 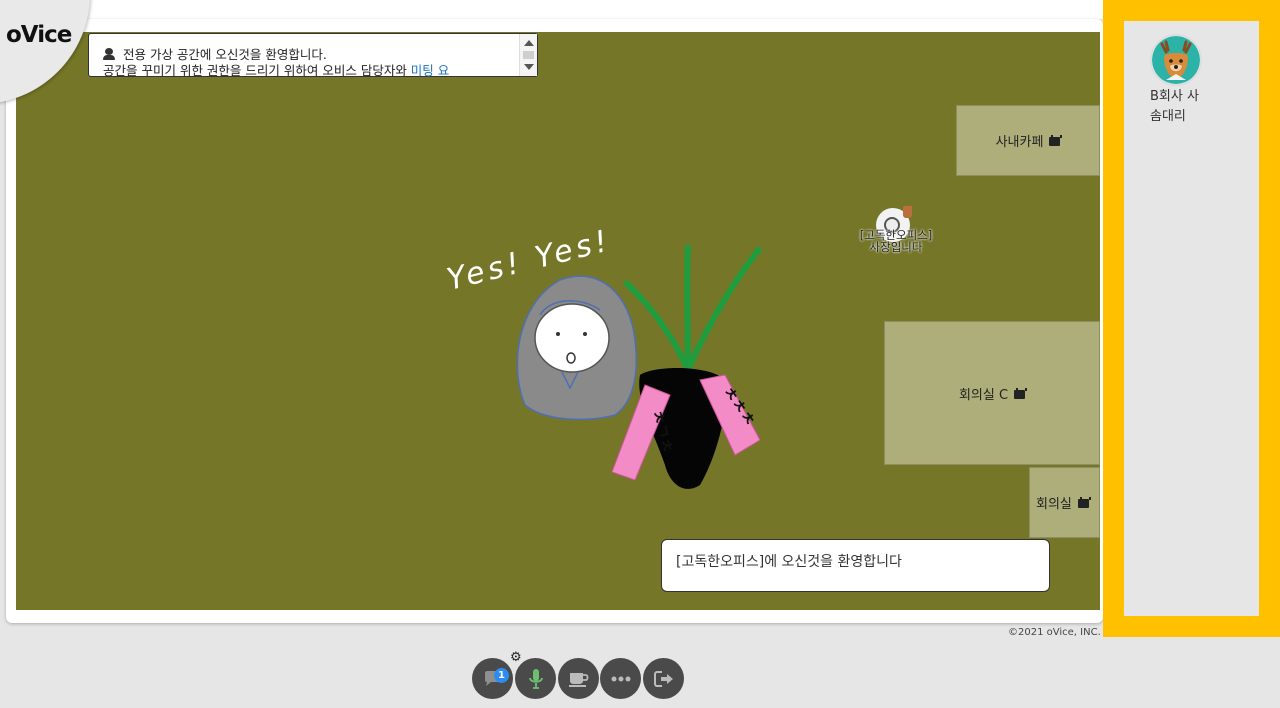 I want to click on notice-line-2: 공간을 꾸미기 위한 권한을 드리기 위하여 오비스 담당자와 미팅 요, so click(x=276, y=69).